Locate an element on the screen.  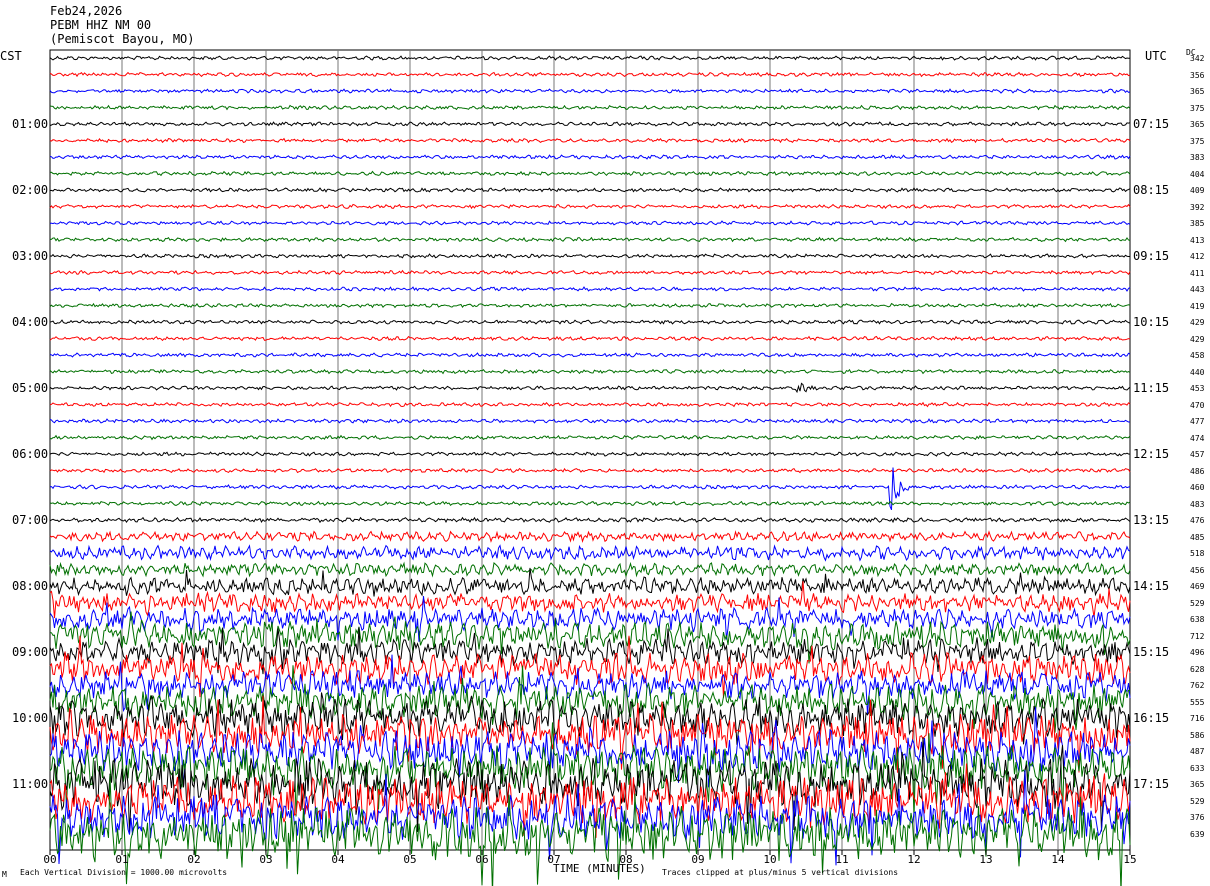
corner-mark: M is located at coordinates (4, 874).